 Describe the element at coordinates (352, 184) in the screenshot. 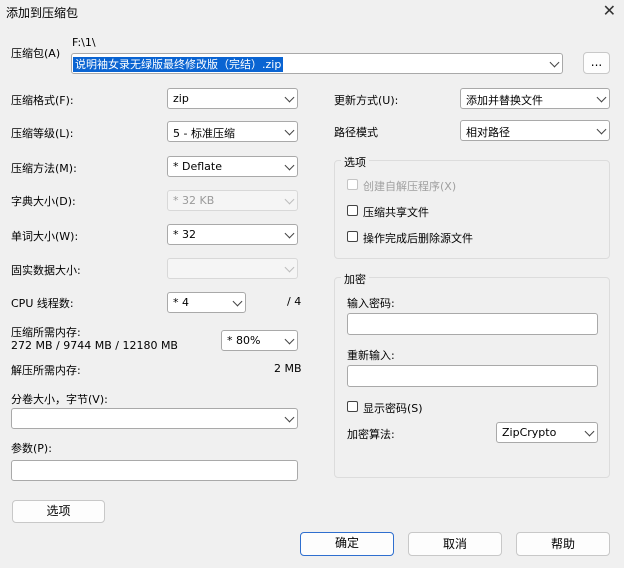

I see `sfx-checkbox` at that location.